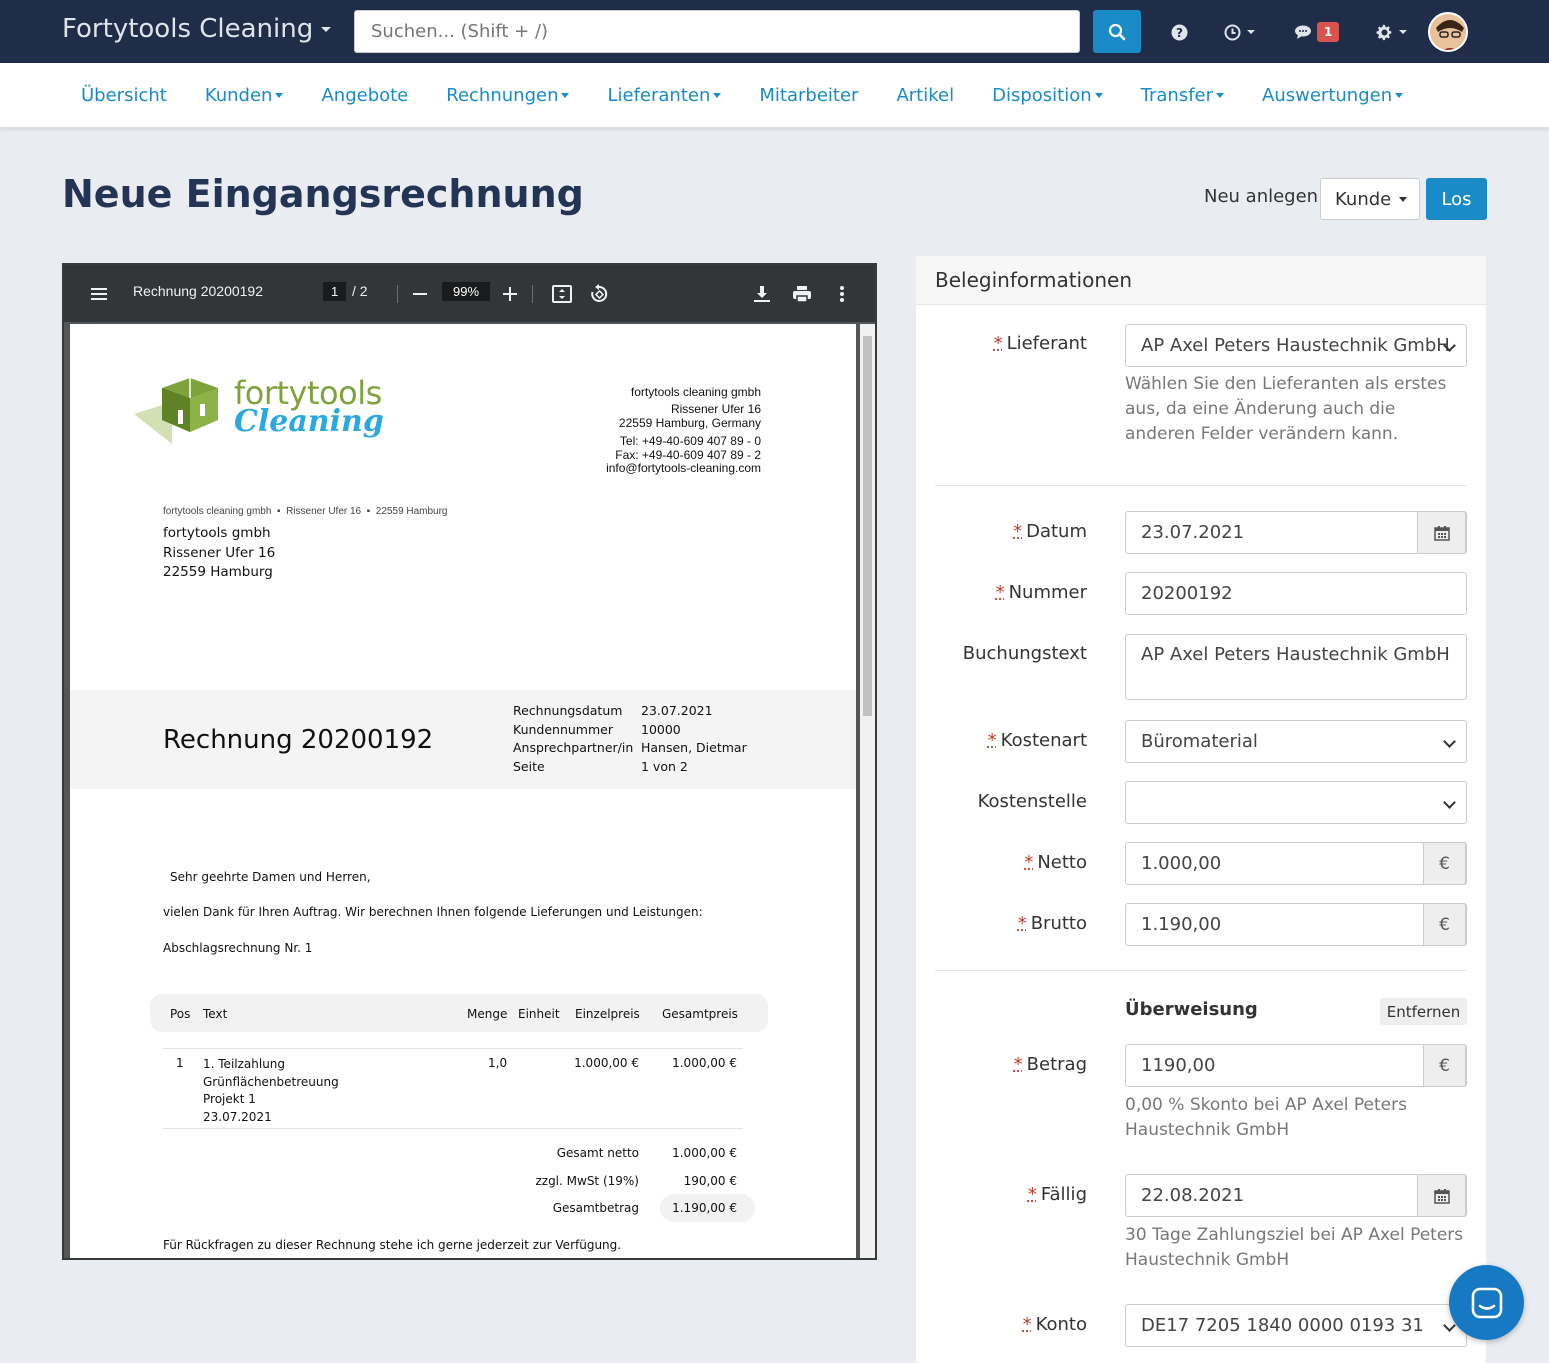  What do you see at coordinates (1391, 32) in the screenshot?
I see `settings-menu` at bounding box center [1391, 32].